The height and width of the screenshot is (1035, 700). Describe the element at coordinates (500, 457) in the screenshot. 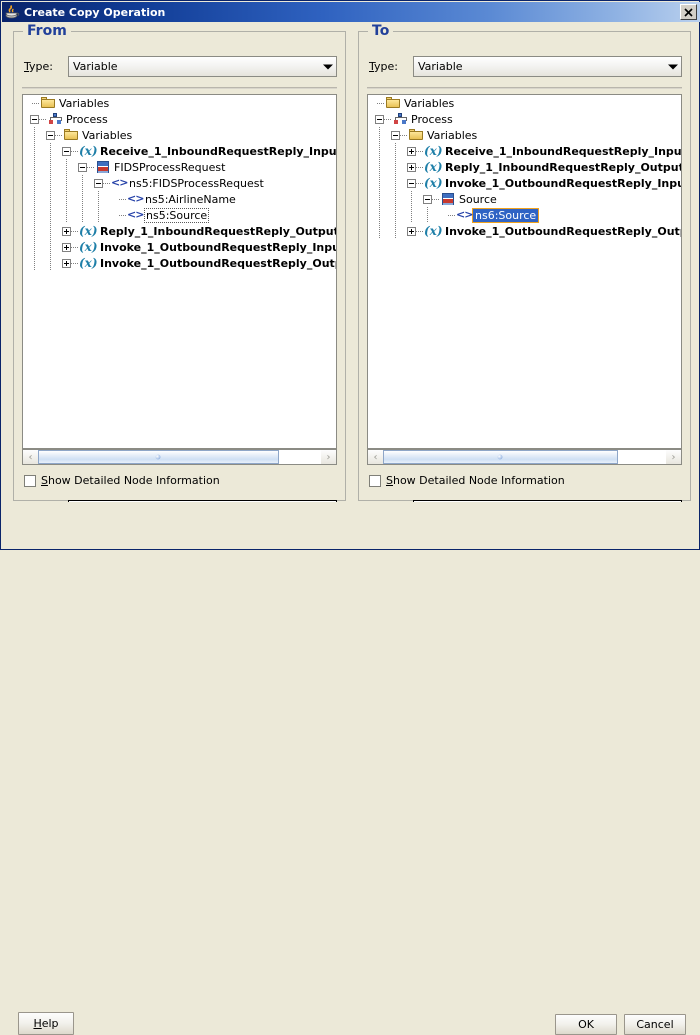

I see `to-scroll-thumb` at that location.